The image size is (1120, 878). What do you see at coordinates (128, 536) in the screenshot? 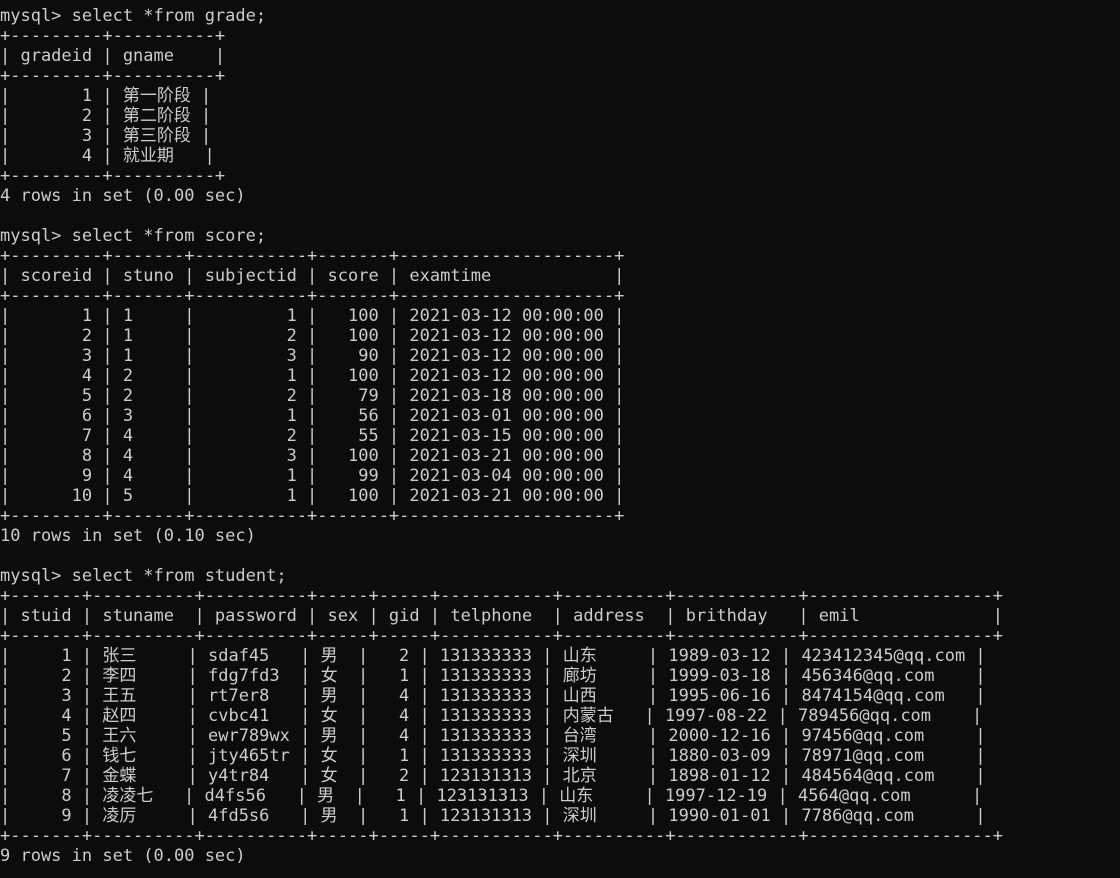
I see `terminal-line: 10 rows in set (0.10 sec)` at bounding box center [128, 536].